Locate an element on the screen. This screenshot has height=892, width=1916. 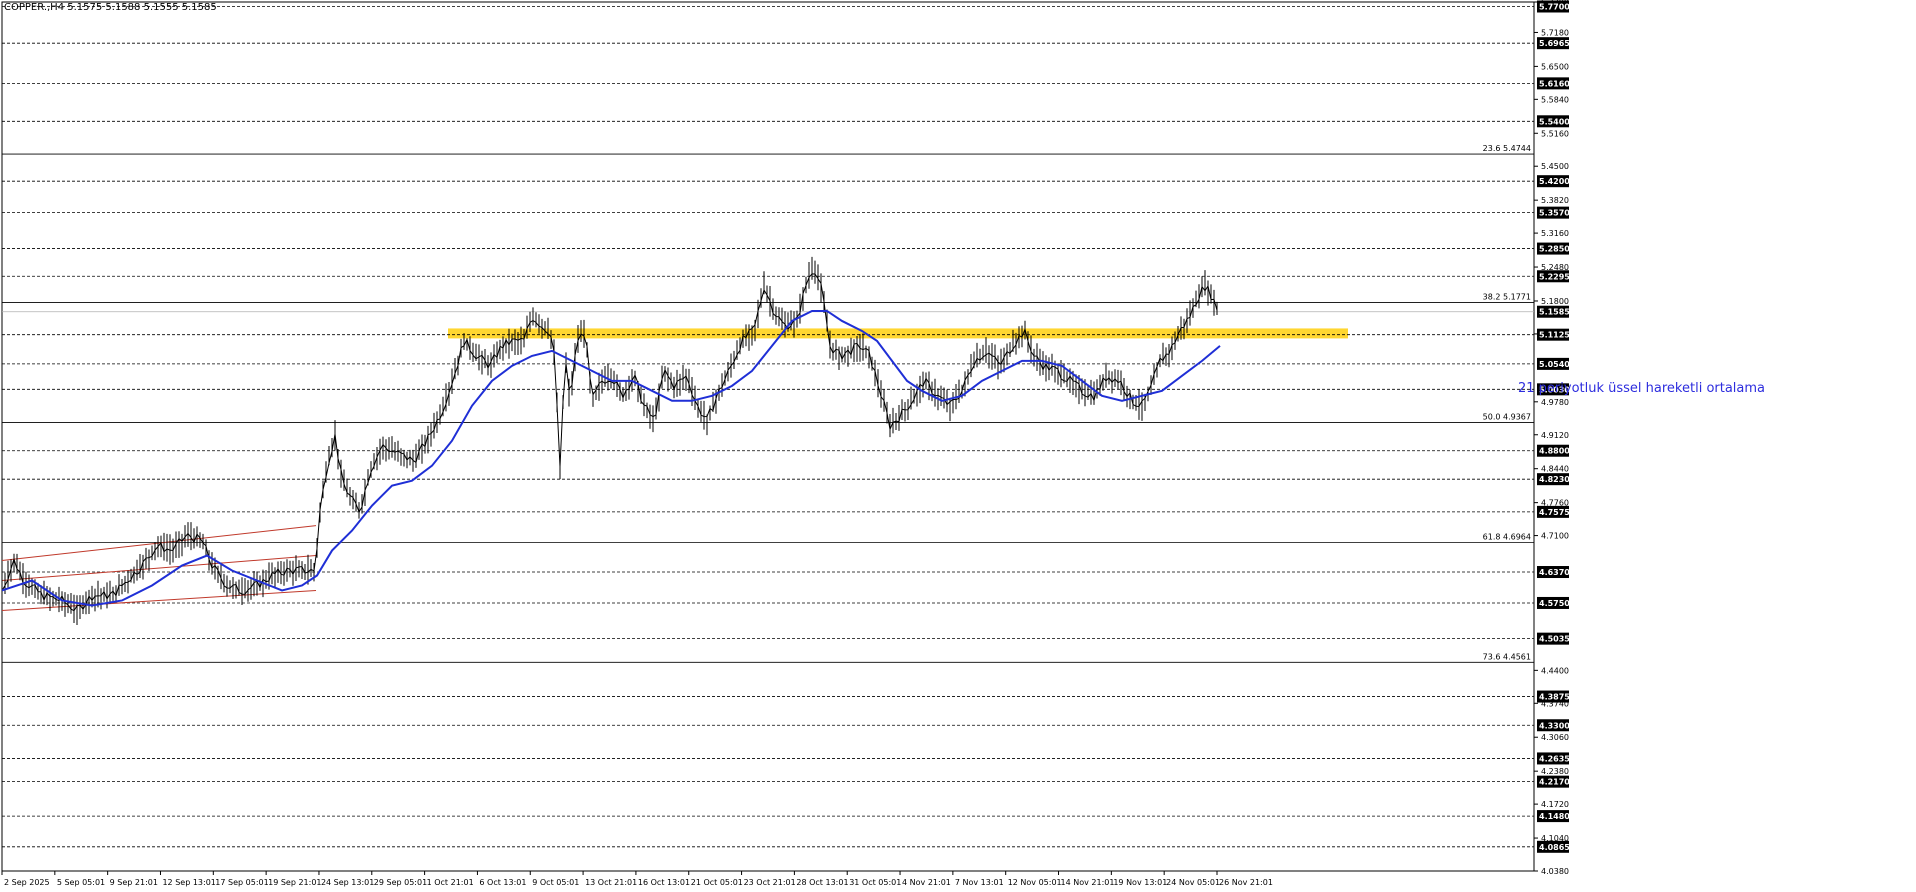
time-tick-label: 13 Oct 21:01 is located at coordinates (611, 882).